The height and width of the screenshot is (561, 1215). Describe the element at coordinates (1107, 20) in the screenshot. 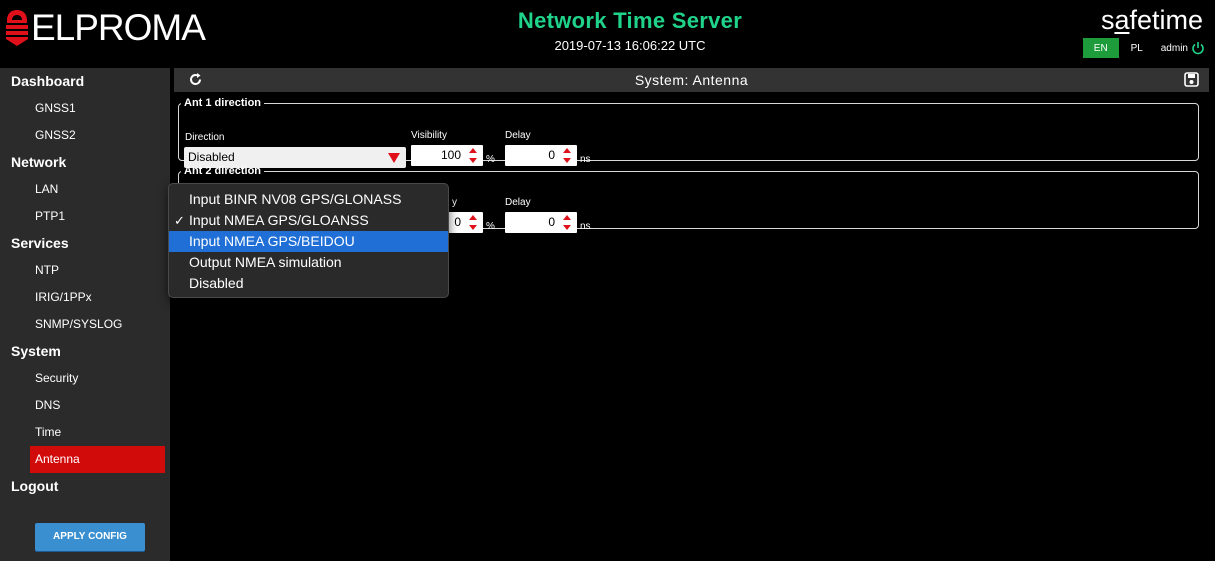

I see `brand-prefix: s` at that location.